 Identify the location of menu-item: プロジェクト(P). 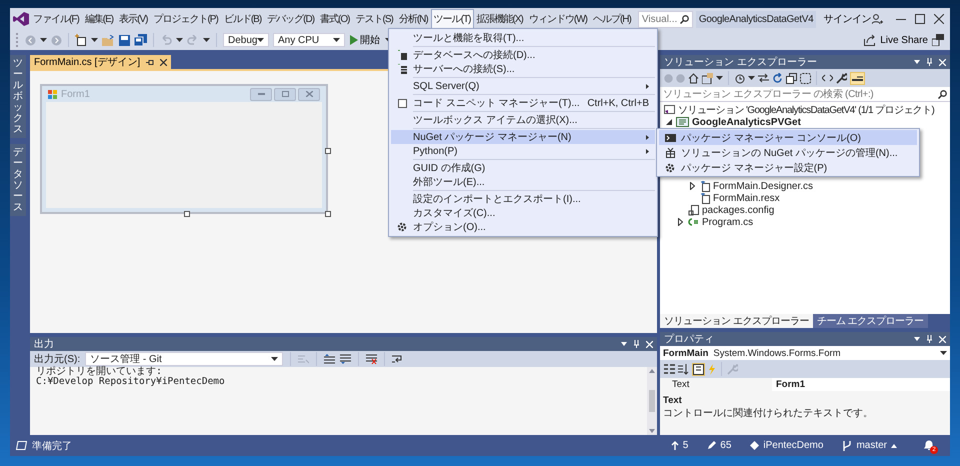
(185, 19).